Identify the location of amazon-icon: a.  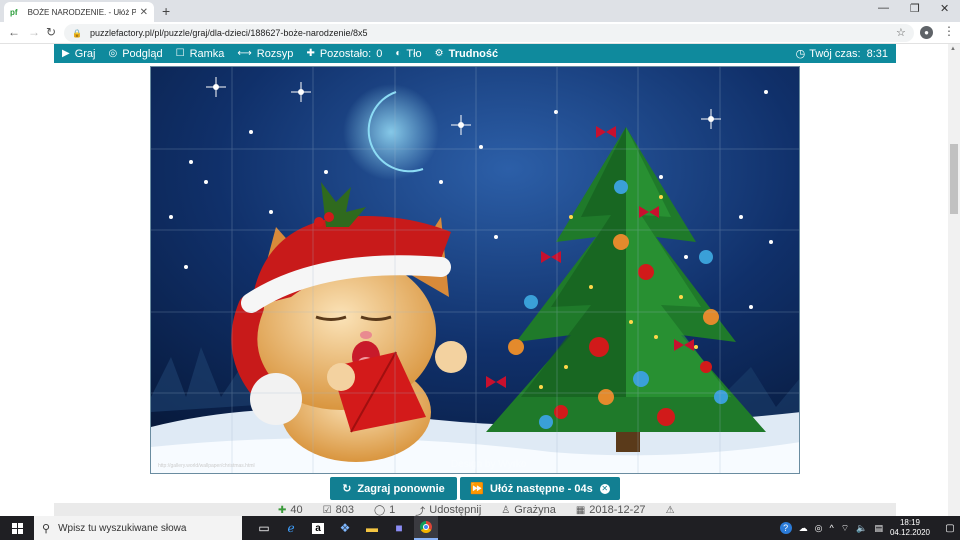
(318, 528).